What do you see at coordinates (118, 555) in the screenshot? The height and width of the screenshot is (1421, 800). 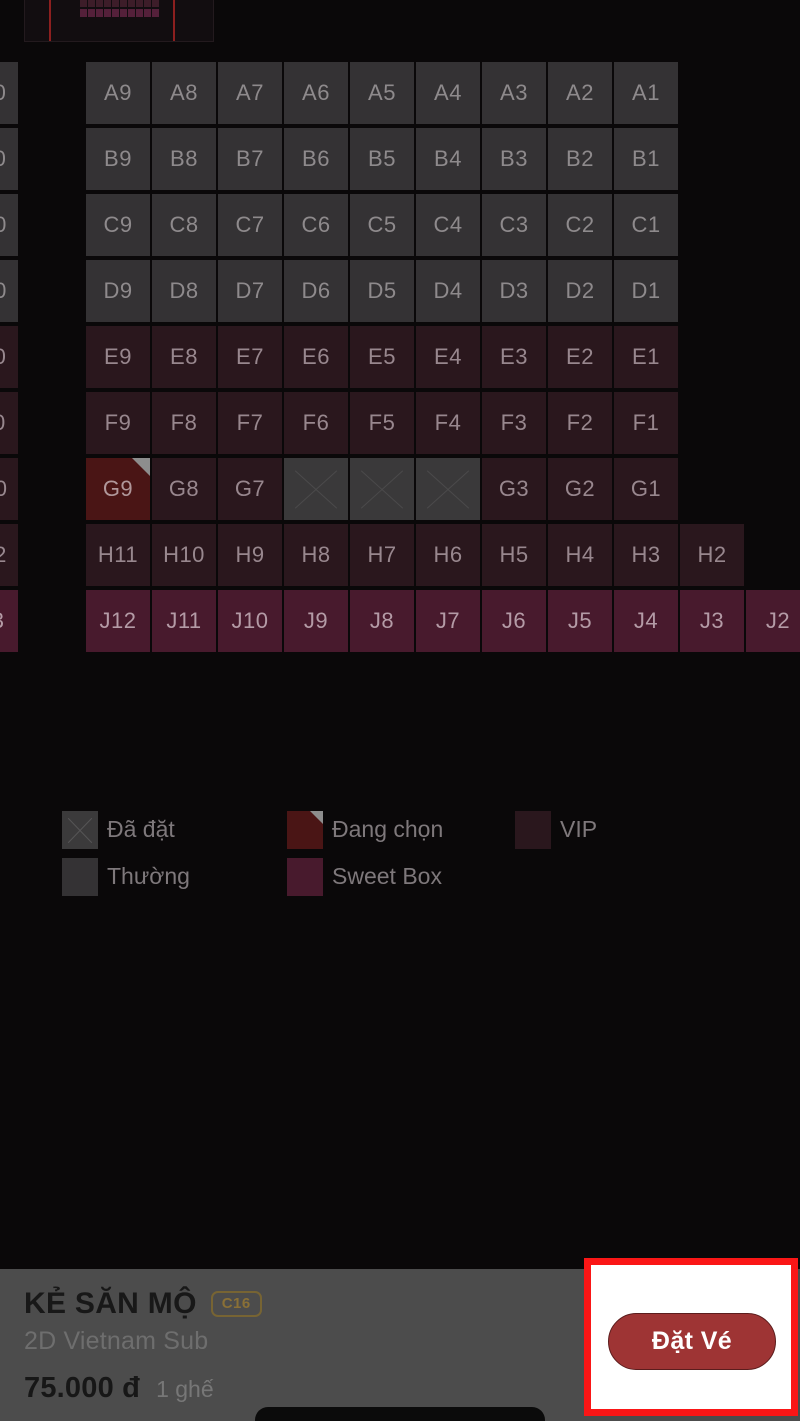 I see `seat-h11: H11` at bounding box center [118, 555].